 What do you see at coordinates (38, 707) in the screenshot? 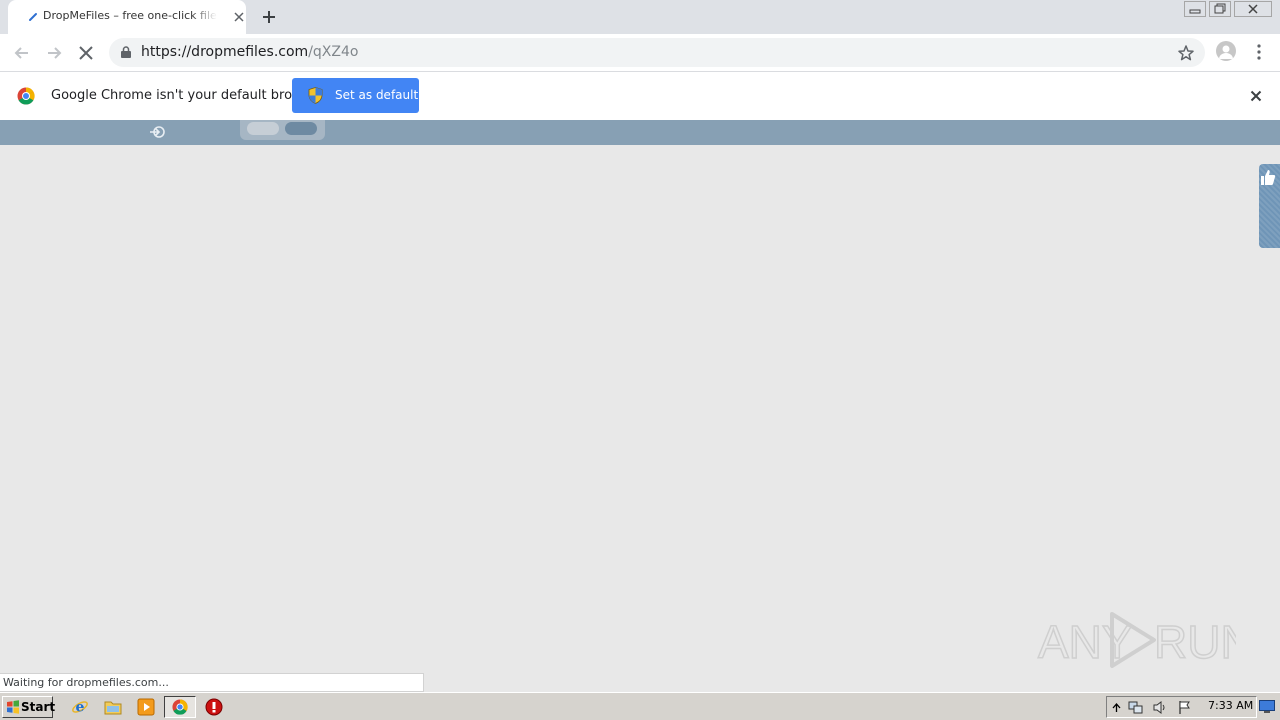
I see `start-label: Start` at bounding box center [38, 707].